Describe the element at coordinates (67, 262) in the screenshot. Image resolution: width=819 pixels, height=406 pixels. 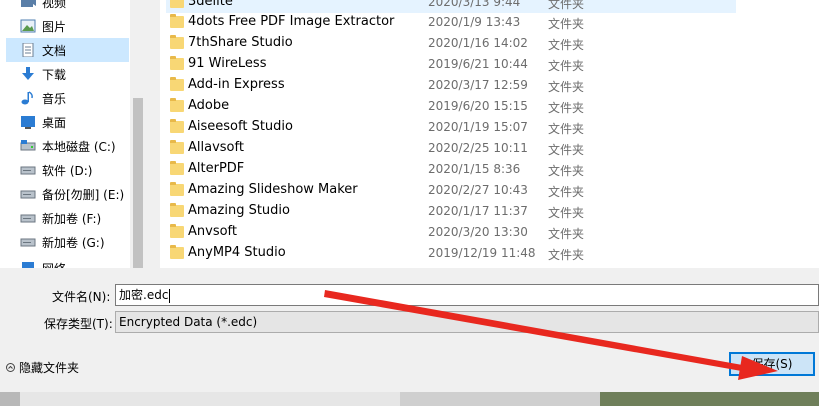
I see `sidebar-item-network: 网络` at that location.